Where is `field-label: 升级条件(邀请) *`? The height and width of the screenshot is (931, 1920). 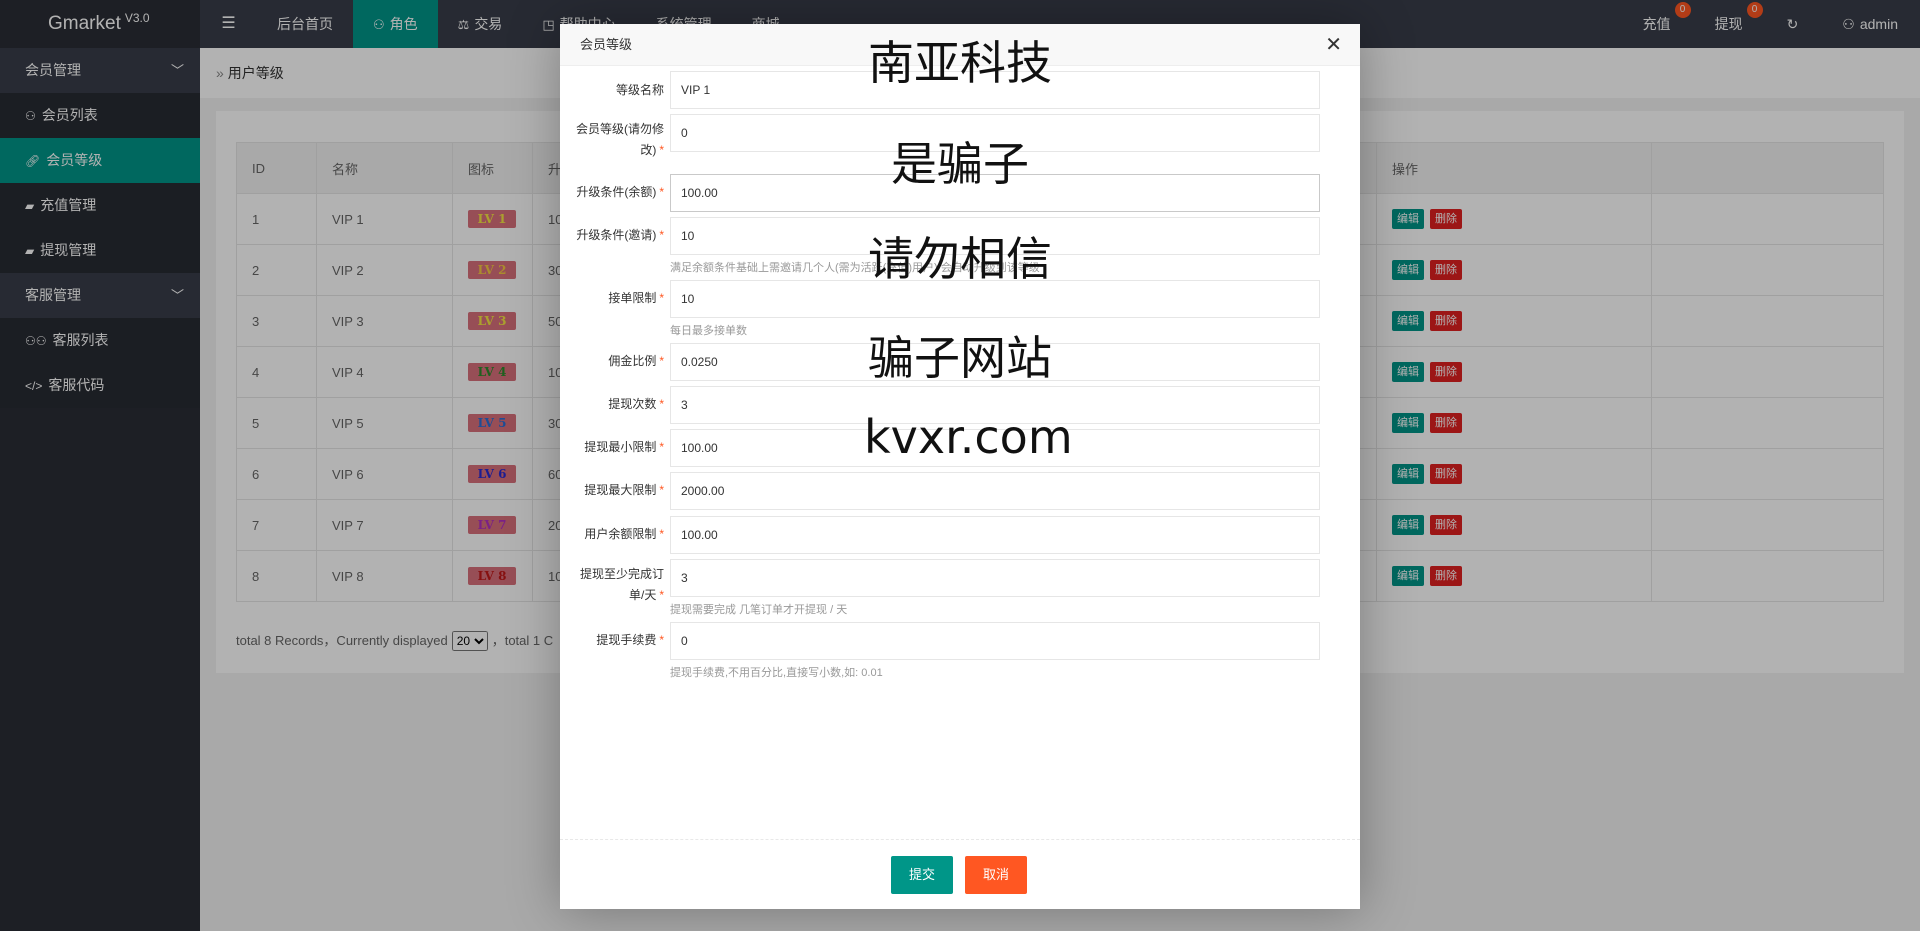
field-label: 升级条件(邀请) * is located at coordinates (620, 235).